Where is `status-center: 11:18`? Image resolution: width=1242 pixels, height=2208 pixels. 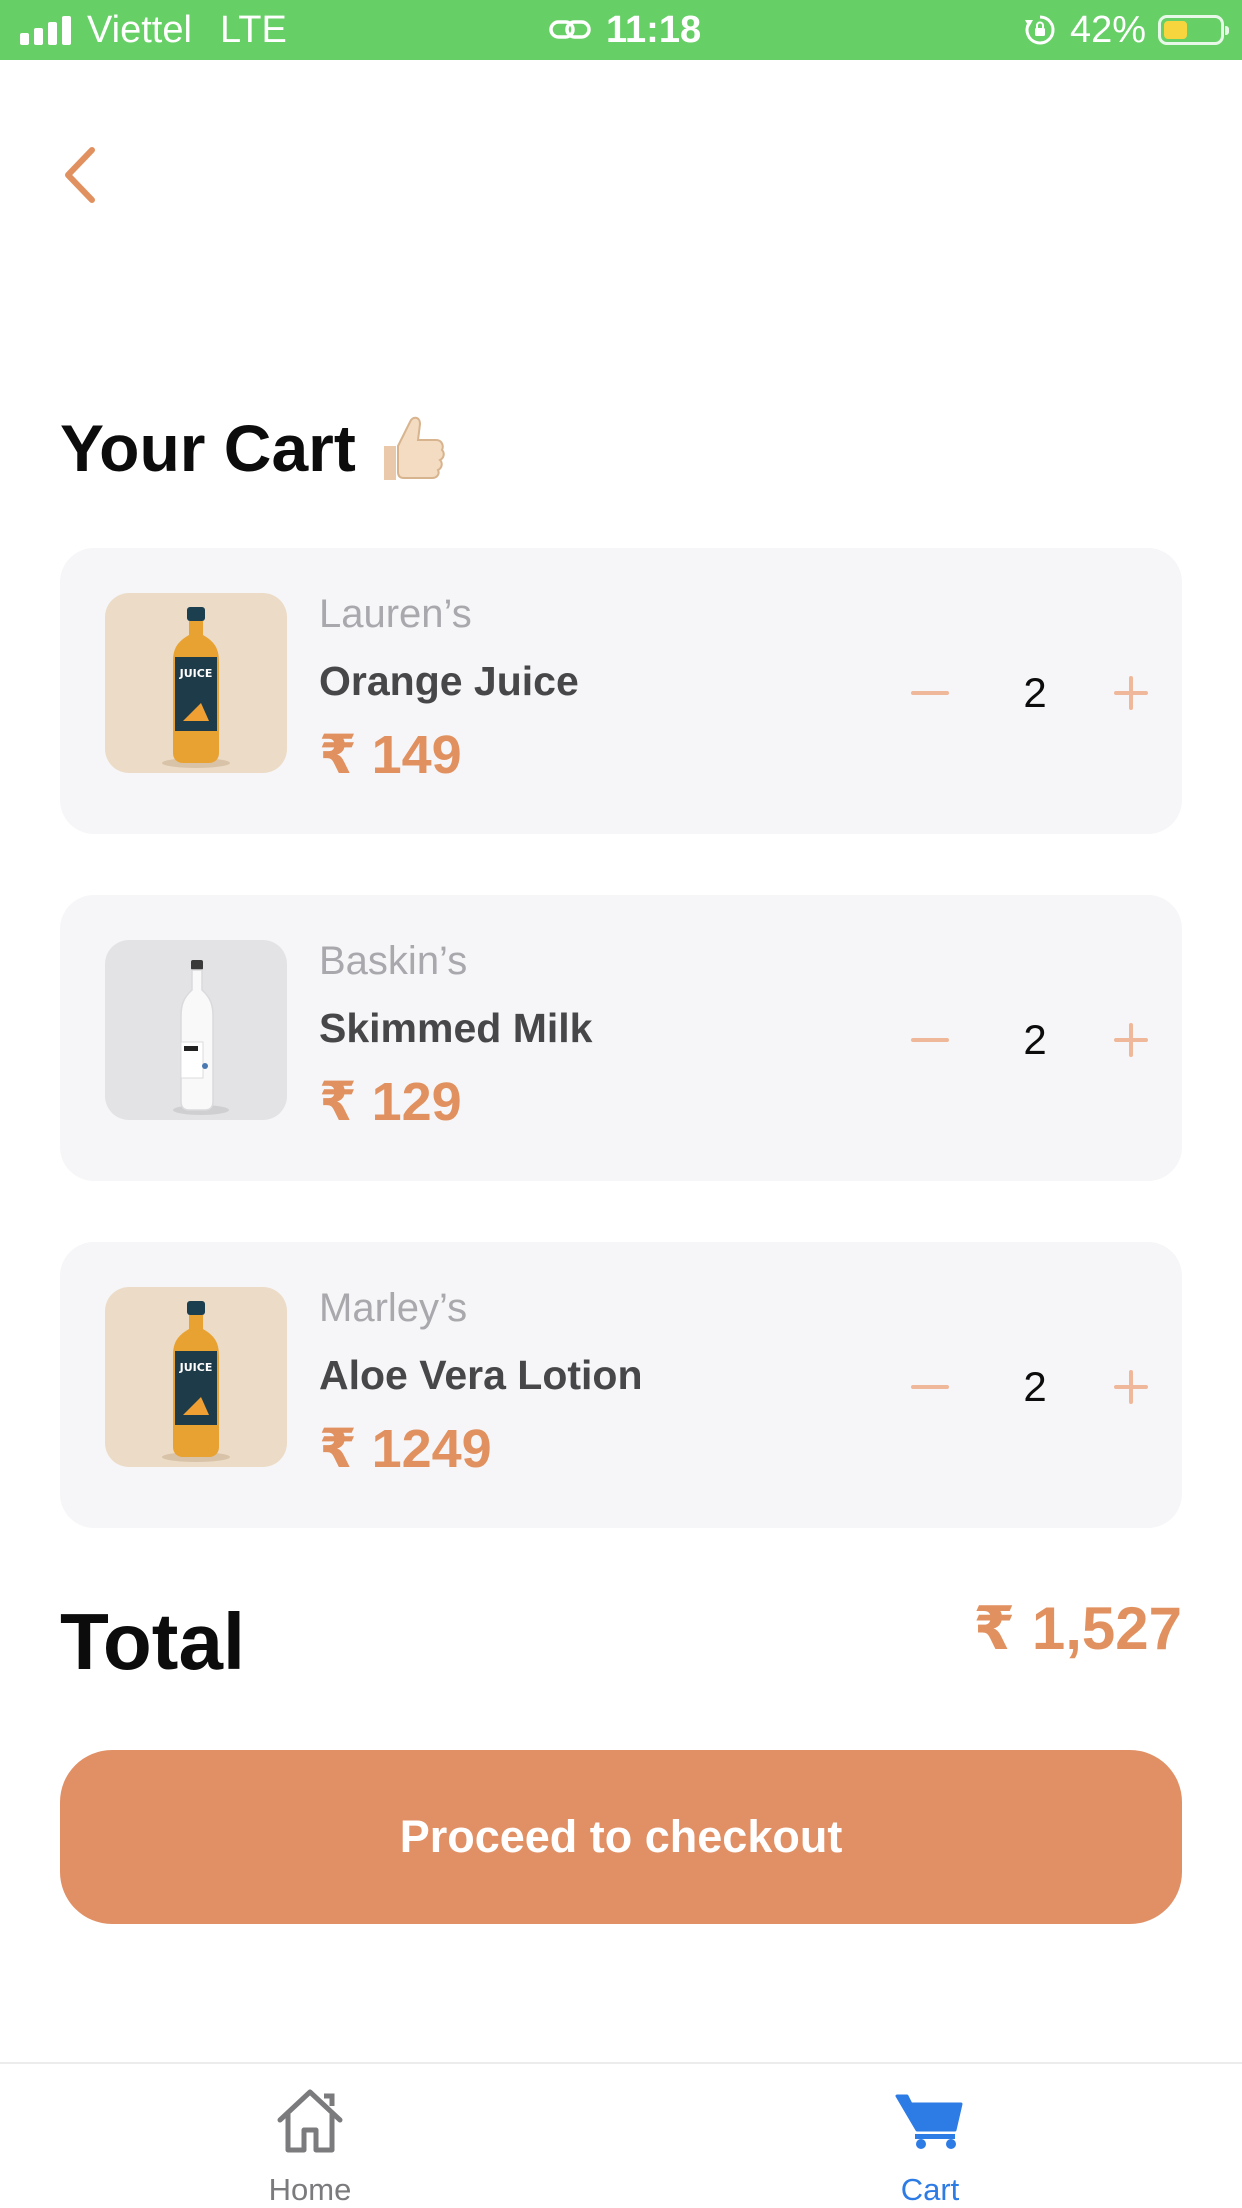
status-center: 11:18 is located at coordinates (624, 30).